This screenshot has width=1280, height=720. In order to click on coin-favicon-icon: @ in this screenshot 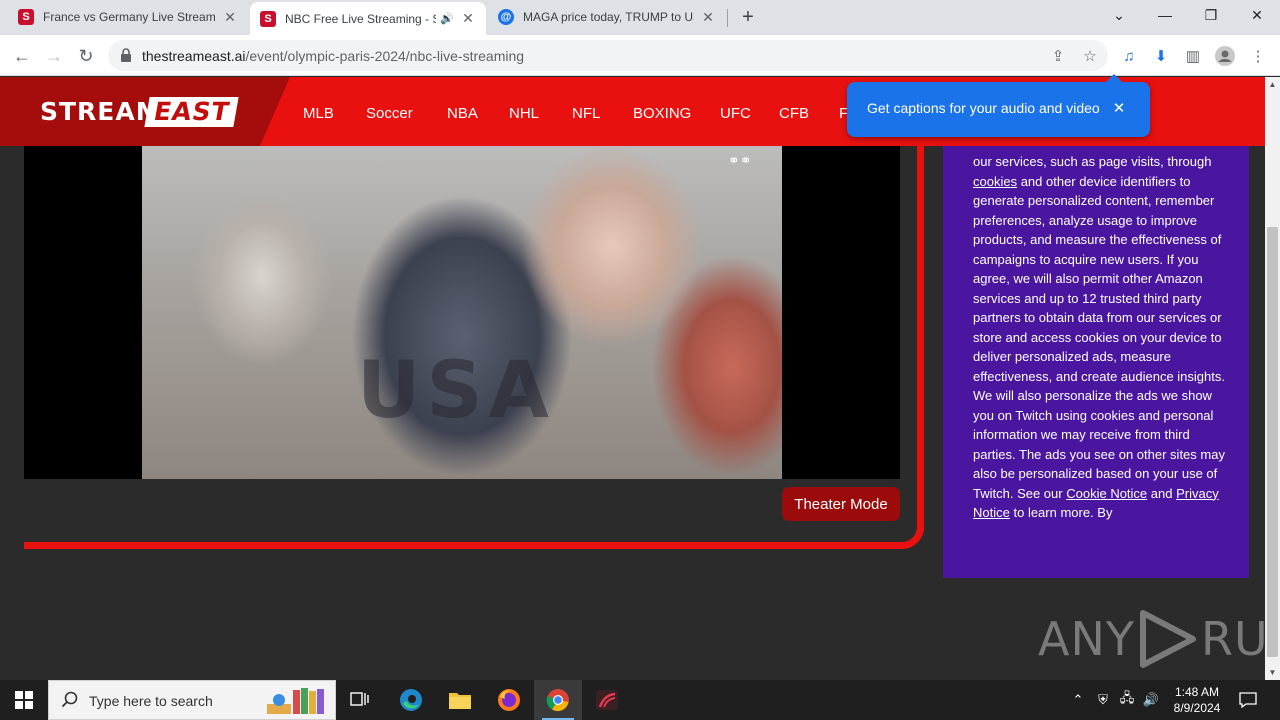, I will do `click(506, 17)`.